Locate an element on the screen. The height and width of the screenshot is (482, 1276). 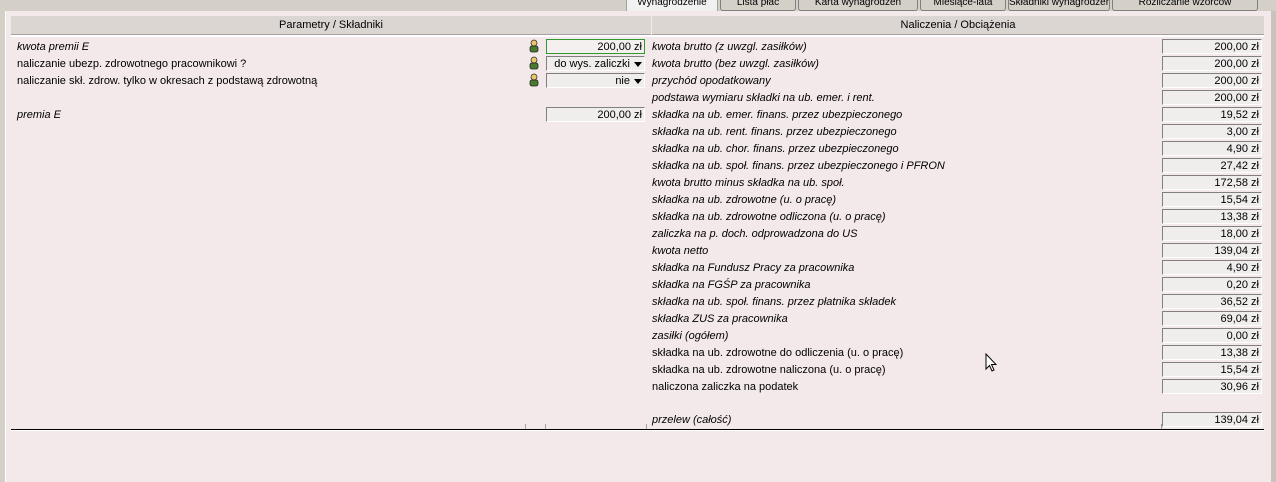
mouse-cursor-icon is located at coordinates (991, 362).